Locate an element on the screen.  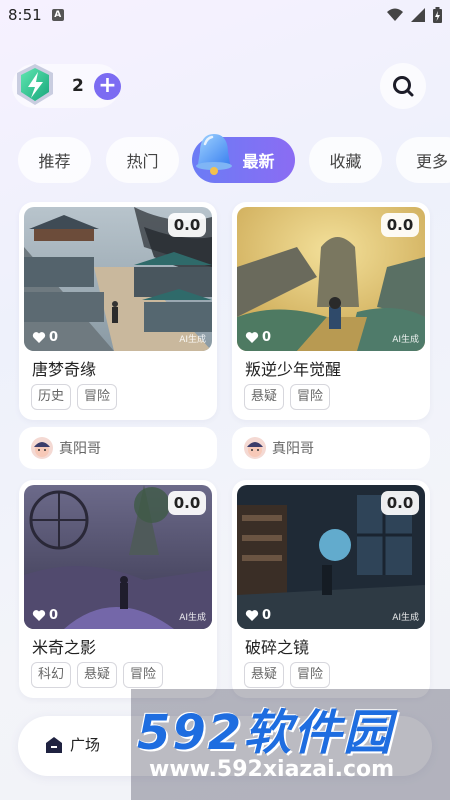
story-title: 唐梦奇缘 is located at coordinates (64, 369).